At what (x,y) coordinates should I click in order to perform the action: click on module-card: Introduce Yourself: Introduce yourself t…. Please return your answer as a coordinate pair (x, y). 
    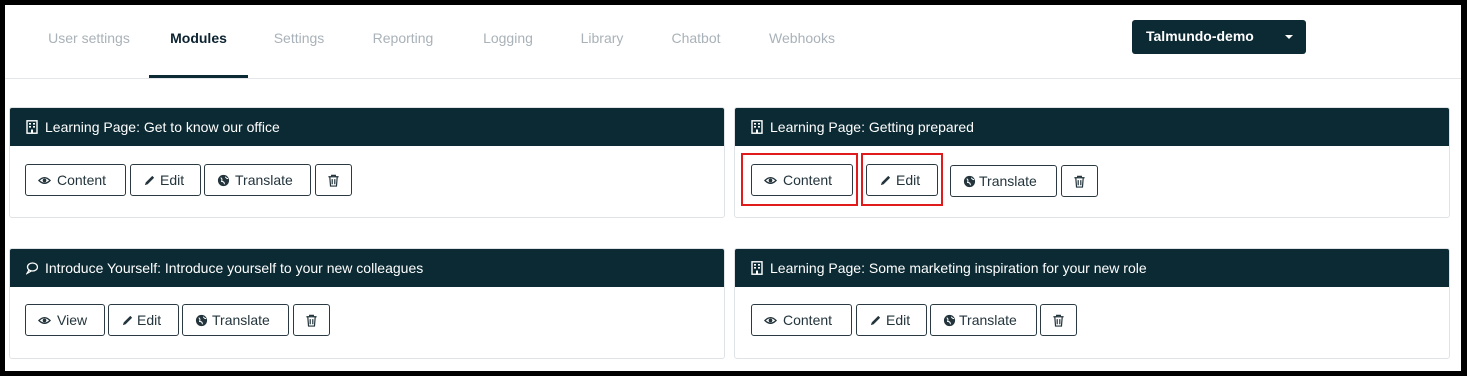
    Looking at the image, I should click on (367, 303).